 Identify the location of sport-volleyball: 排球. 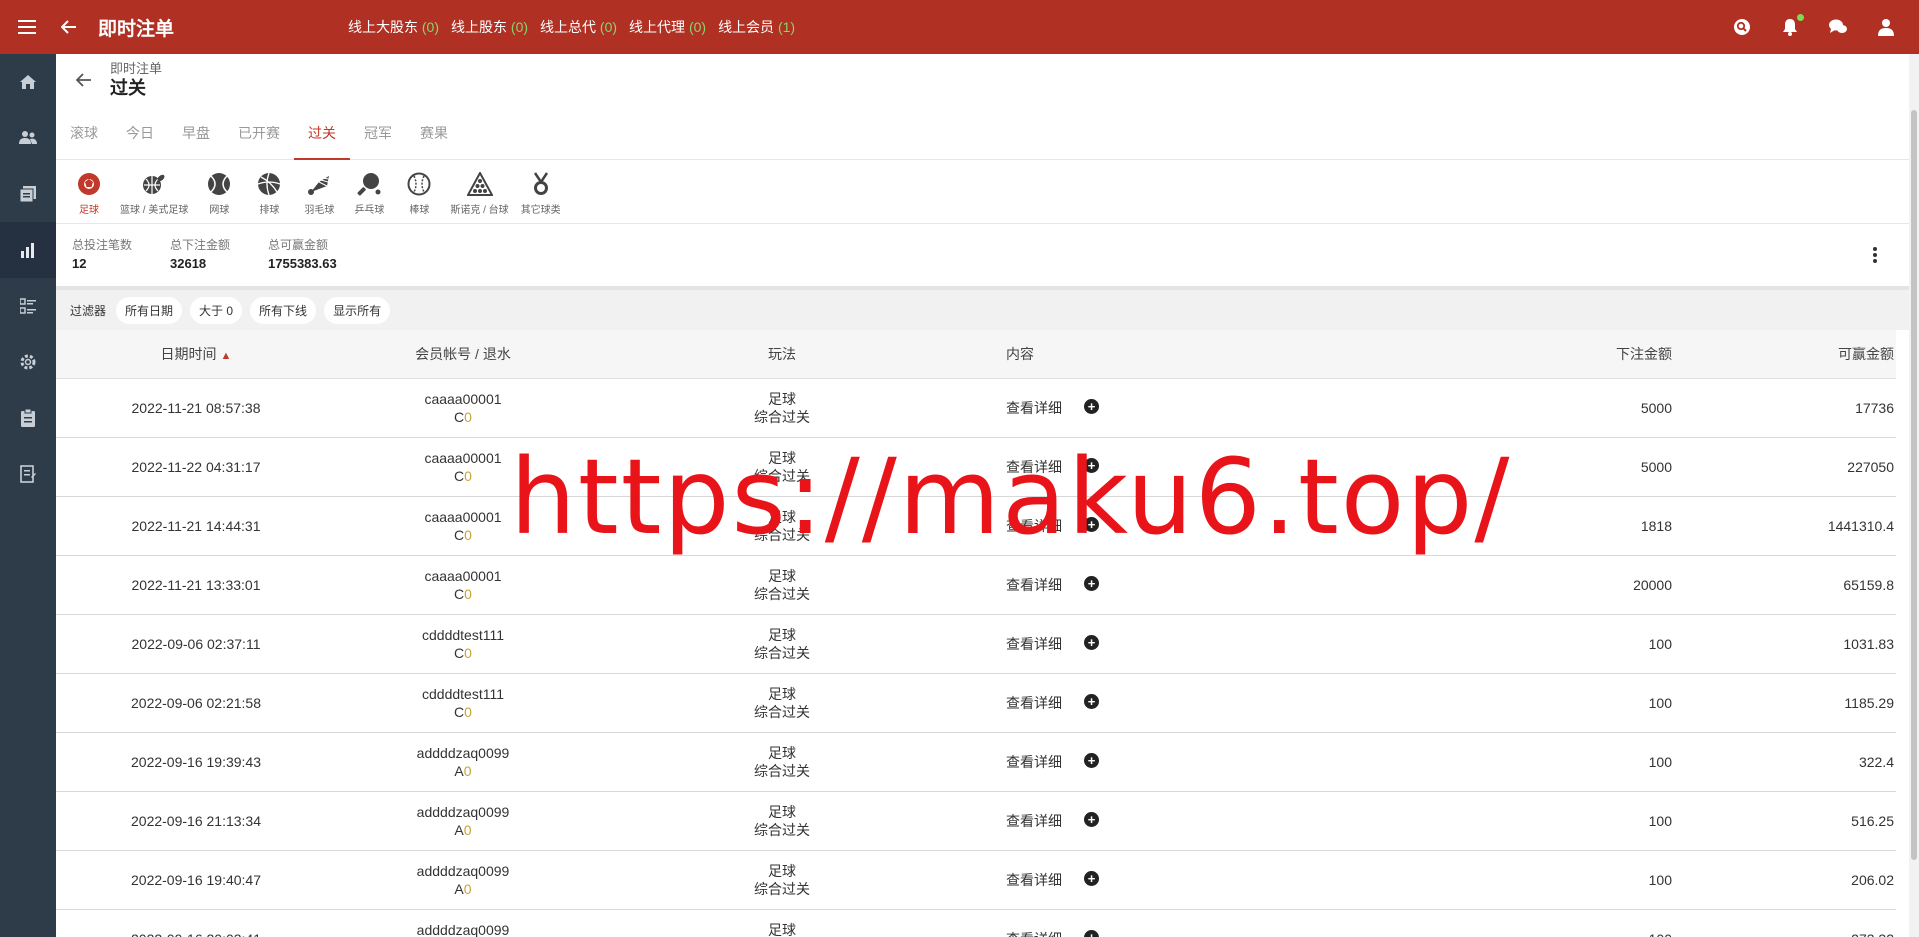
(269, 193).